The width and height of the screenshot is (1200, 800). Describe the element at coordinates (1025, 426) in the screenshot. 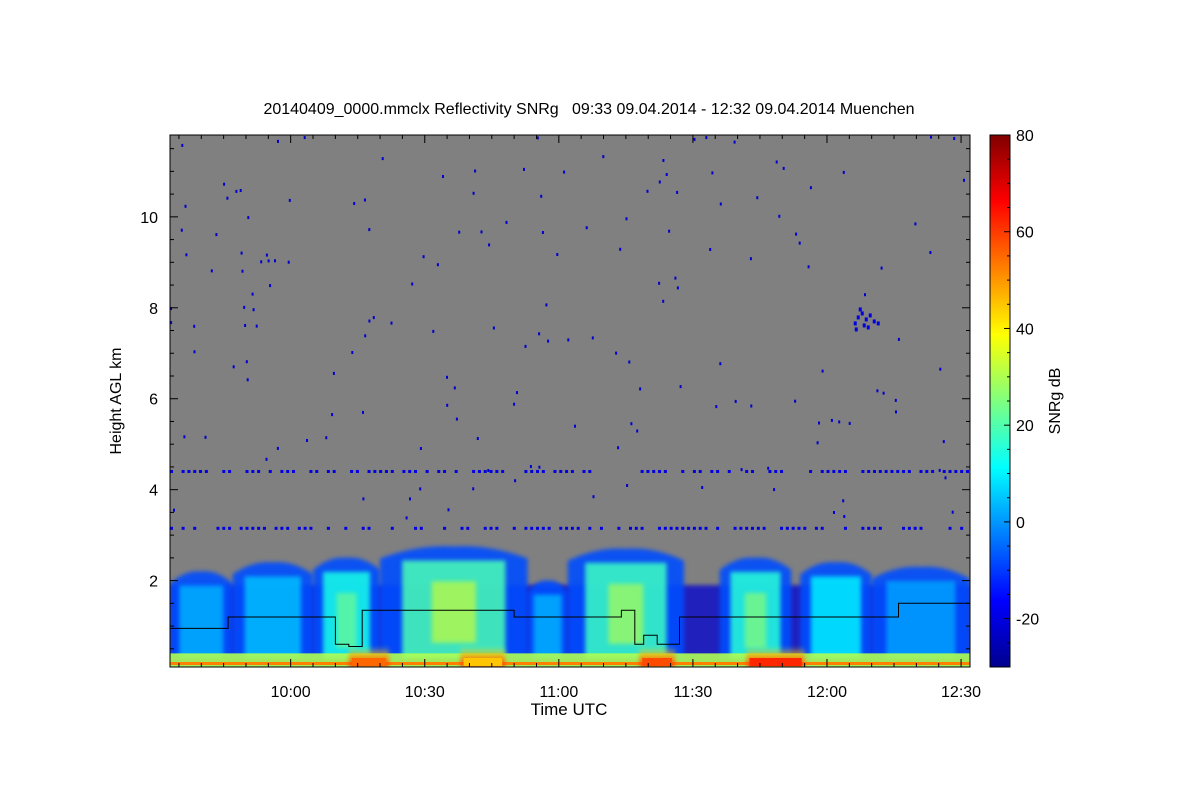

I see `colorbar-tick-label: 20` at that location.